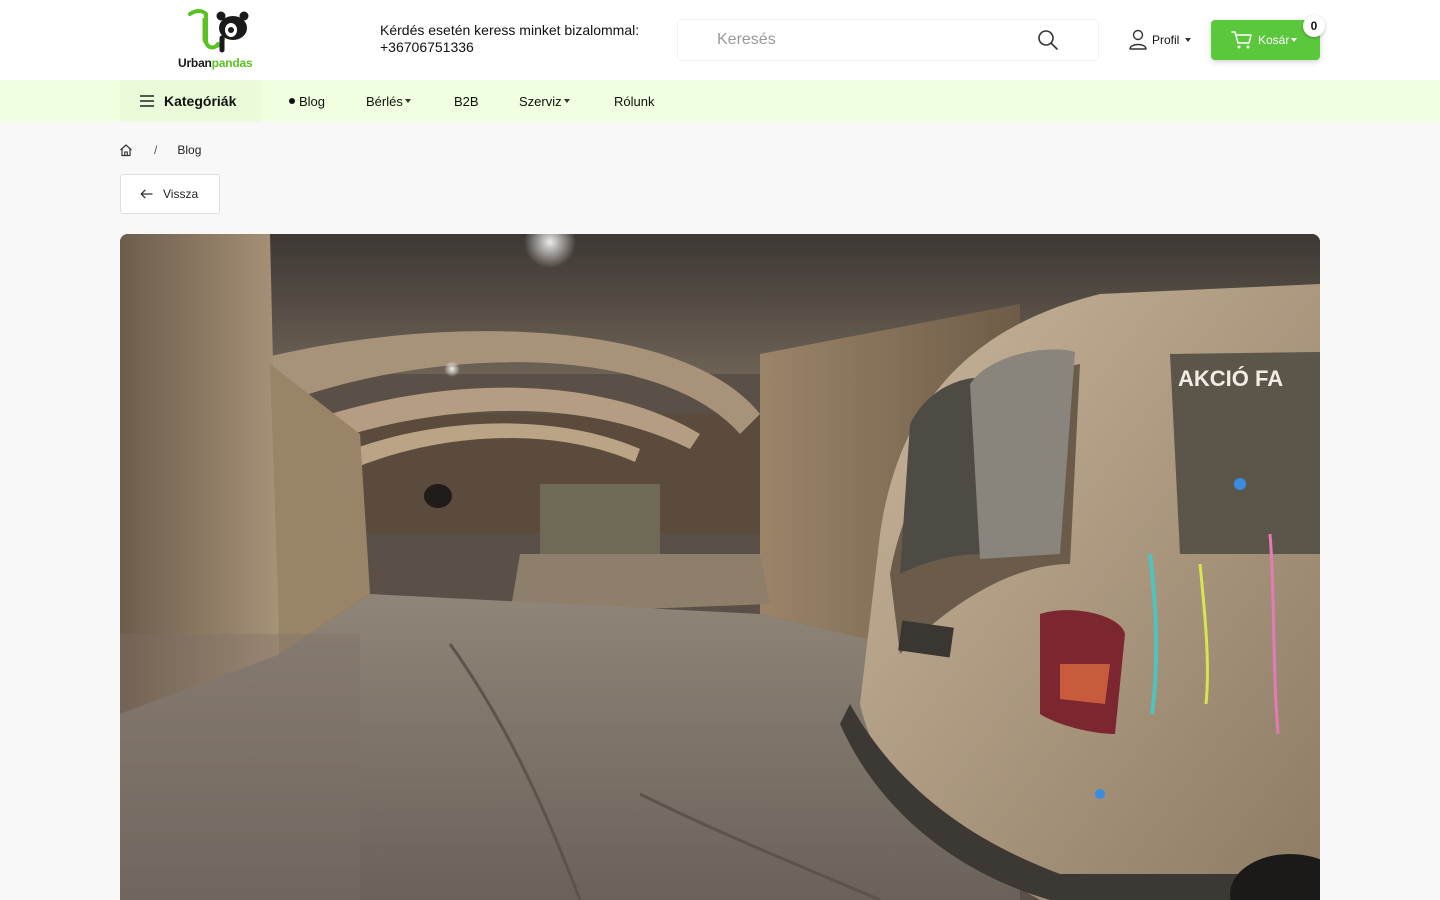 The height and width of the screenshot is (900, 1440). I want to click on profile-label: Profil, so click(1166, 40).